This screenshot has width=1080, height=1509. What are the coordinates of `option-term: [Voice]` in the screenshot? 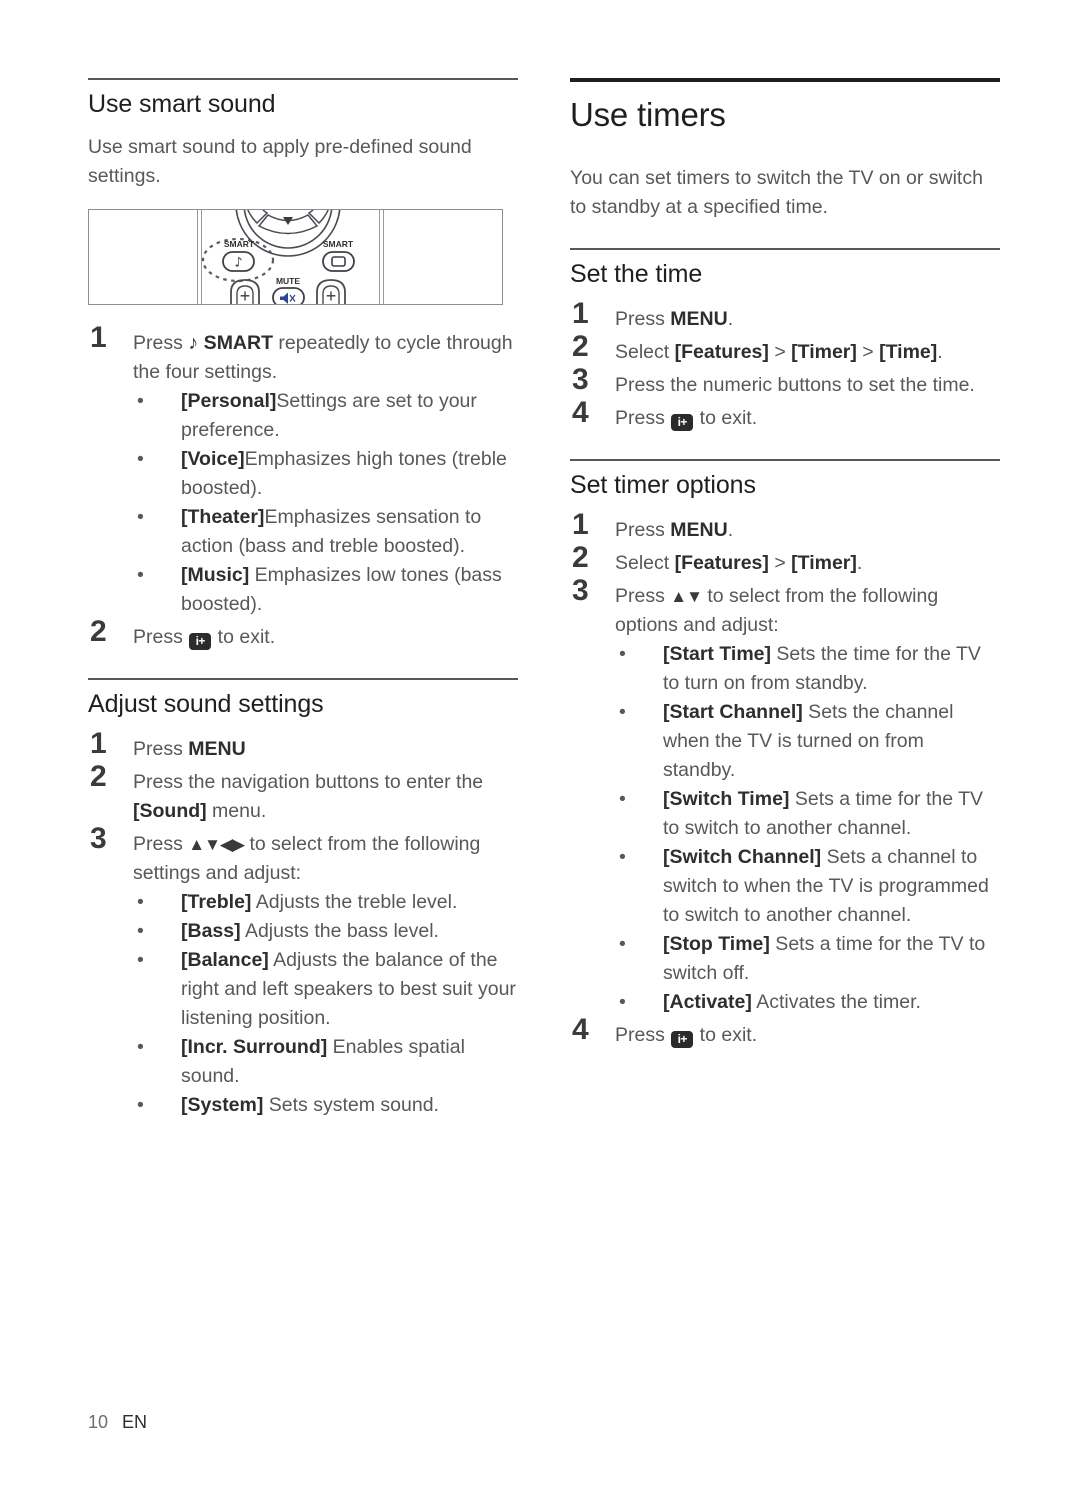 It's located at (213, 459).